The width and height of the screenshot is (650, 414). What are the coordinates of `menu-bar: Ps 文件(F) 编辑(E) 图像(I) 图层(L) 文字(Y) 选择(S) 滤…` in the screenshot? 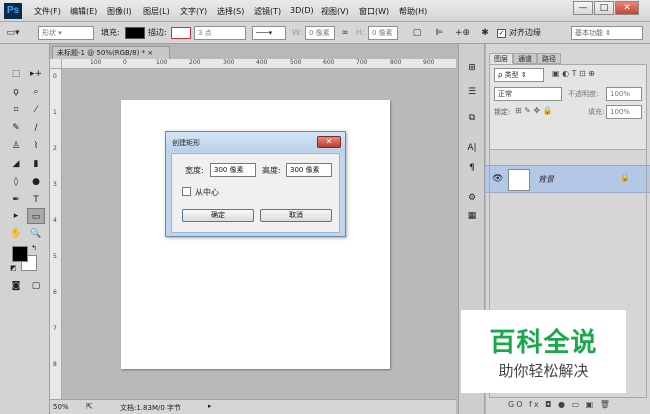 It's located at (325, 11).